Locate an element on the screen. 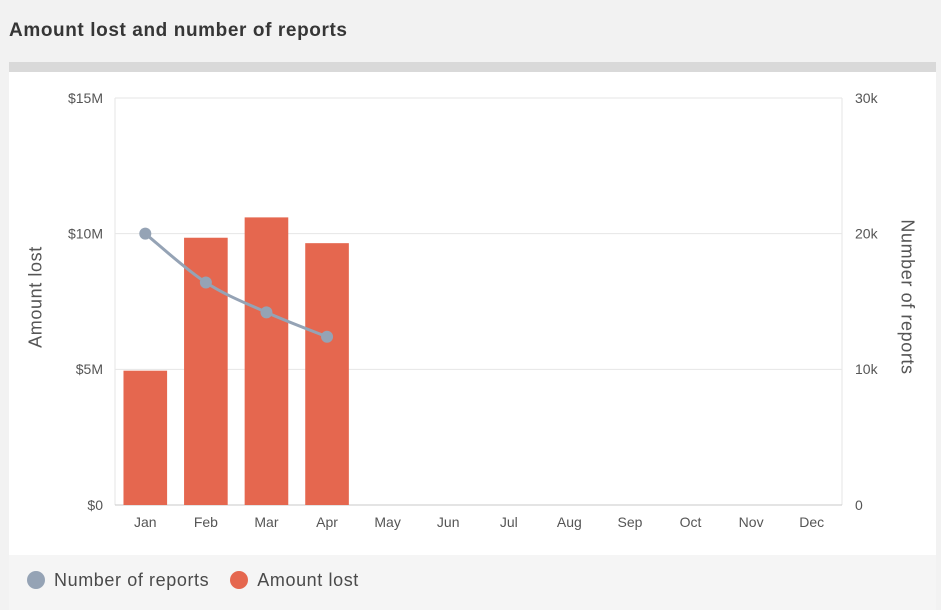 This screenshot has height=610, width=941. y-left-tick-label: $5M is located at coordinates (89, 369).